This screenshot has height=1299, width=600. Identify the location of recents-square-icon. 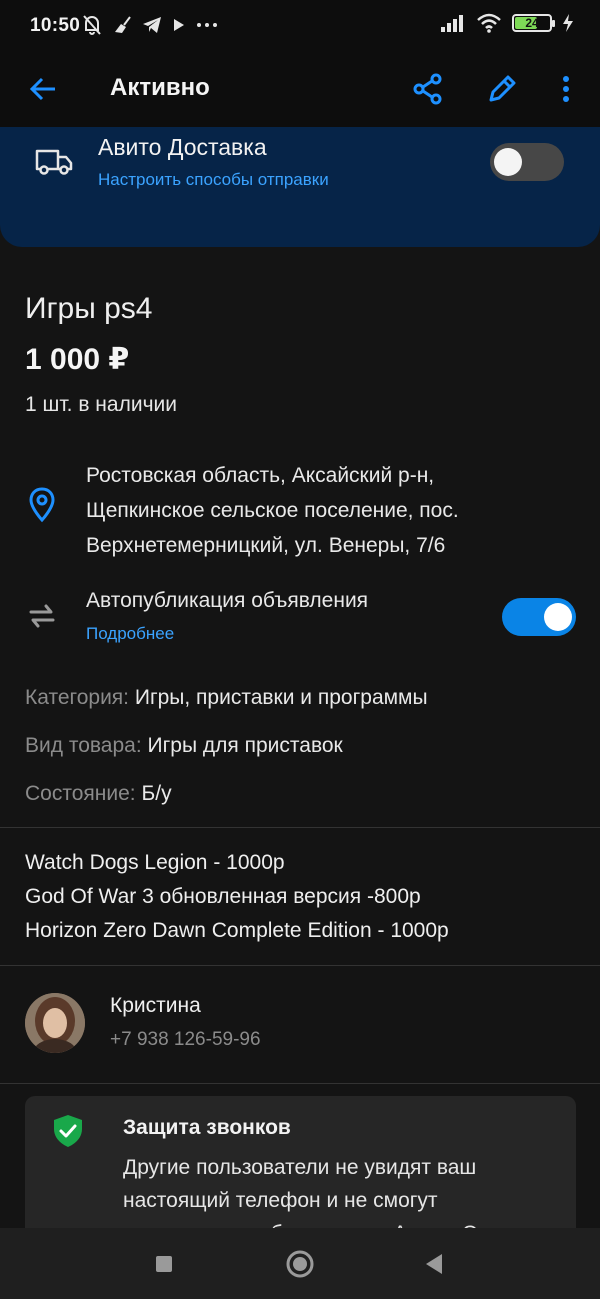
(164, 1264).